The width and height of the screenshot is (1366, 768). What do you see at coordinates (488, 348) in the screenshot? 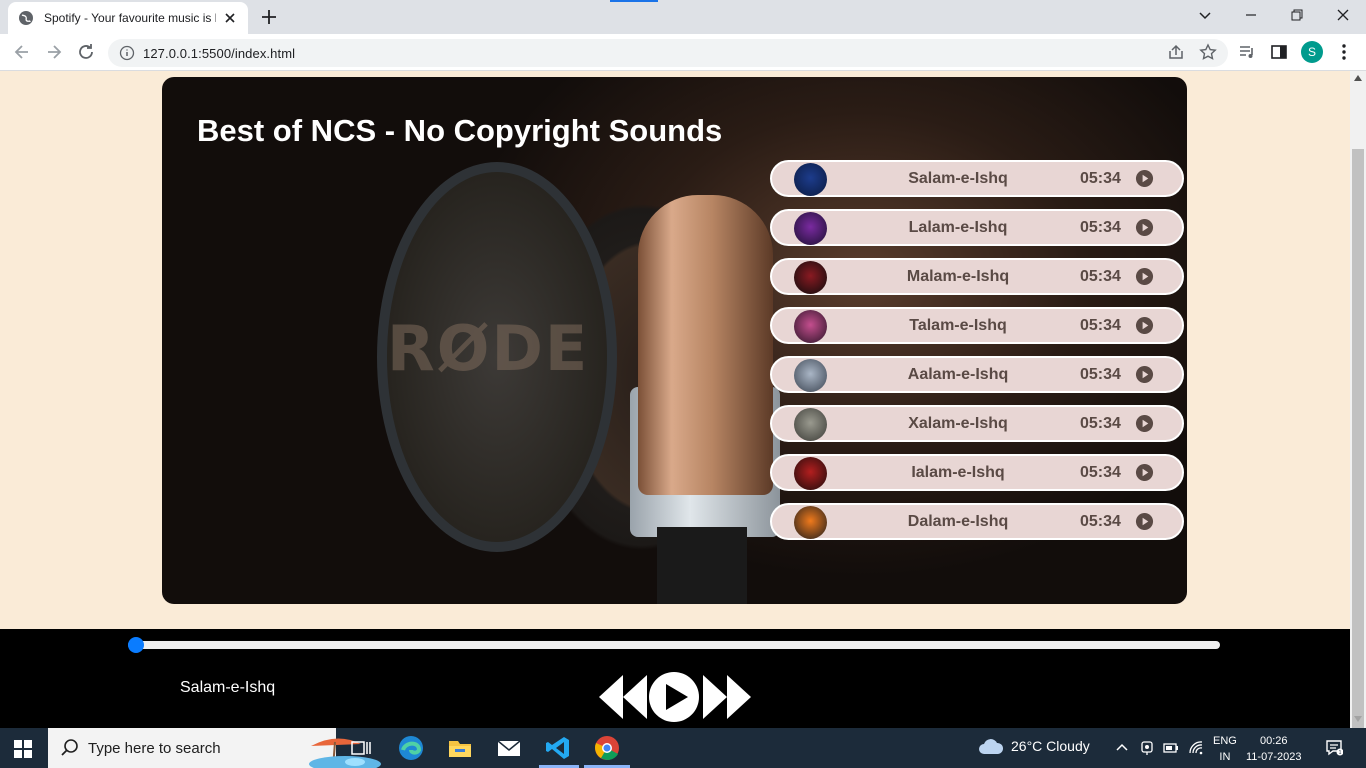
I see `microphone-brand-mark: RØDE` at bounding box center [488, 348].